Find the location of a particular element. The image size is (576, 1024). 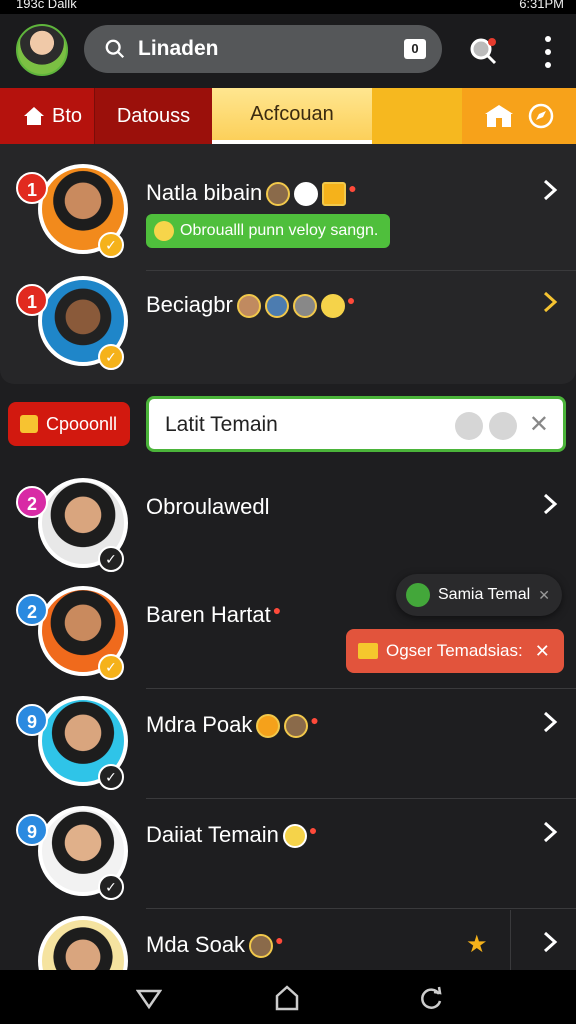

contact-name: Mdra Poak ● is located at coordinates (232, 725).